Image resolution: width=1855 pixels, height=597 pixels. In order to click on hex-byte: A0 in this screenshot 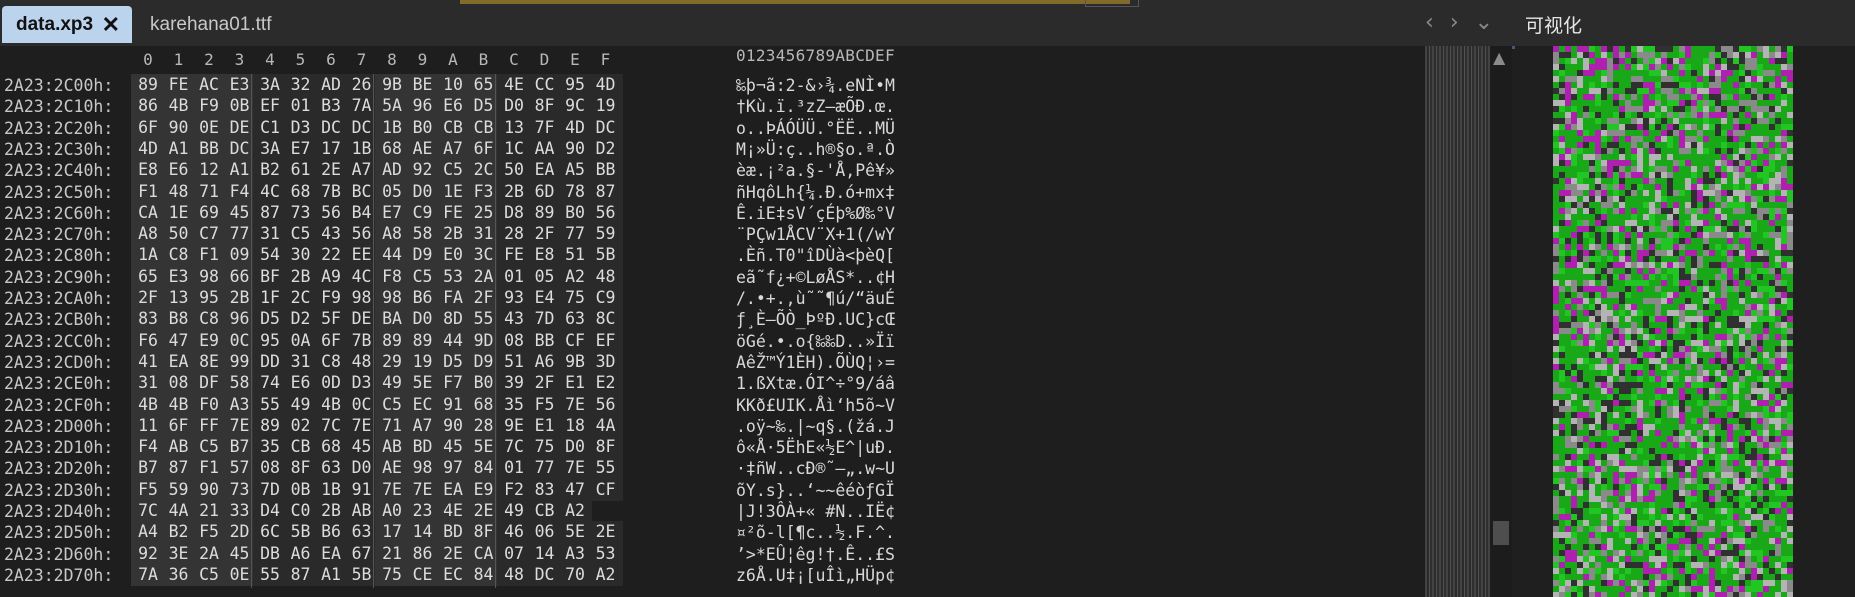, I will do `click(392, 511)`.